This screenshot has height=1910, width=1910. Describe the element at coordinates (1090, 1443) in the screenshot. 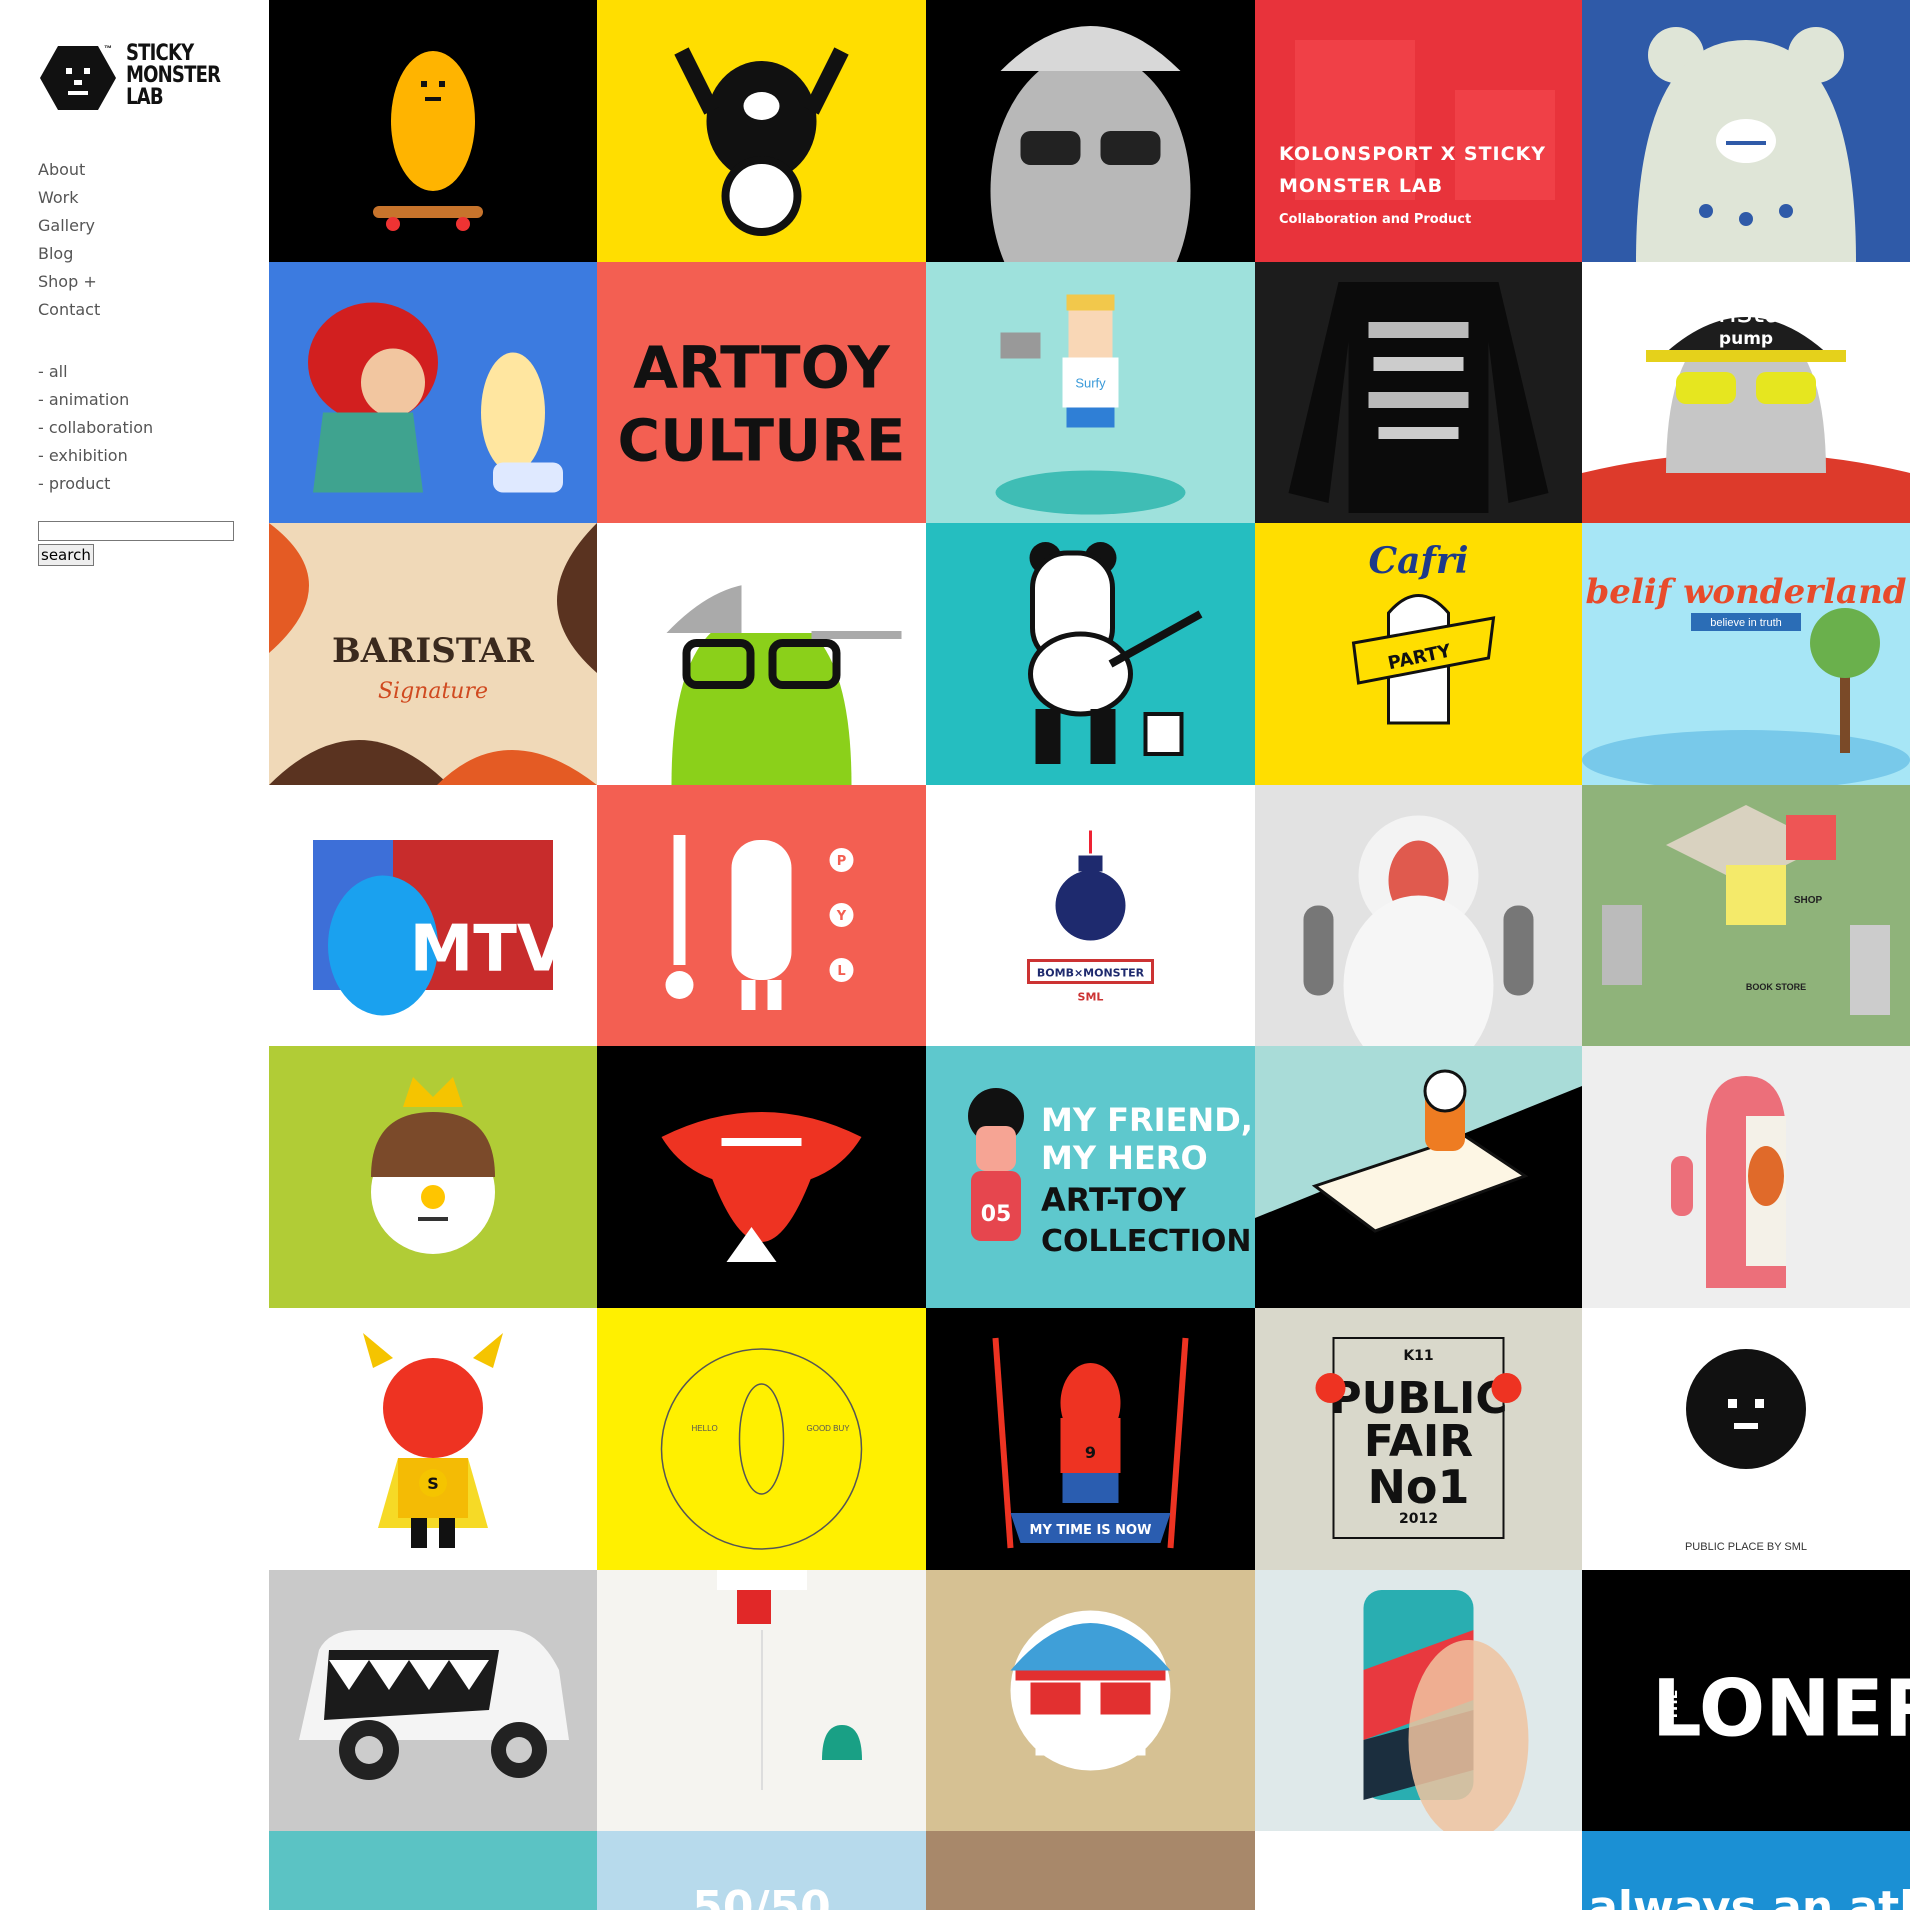

I see `trident-player-icon: 9 MY TIME IS NOW` at that location.